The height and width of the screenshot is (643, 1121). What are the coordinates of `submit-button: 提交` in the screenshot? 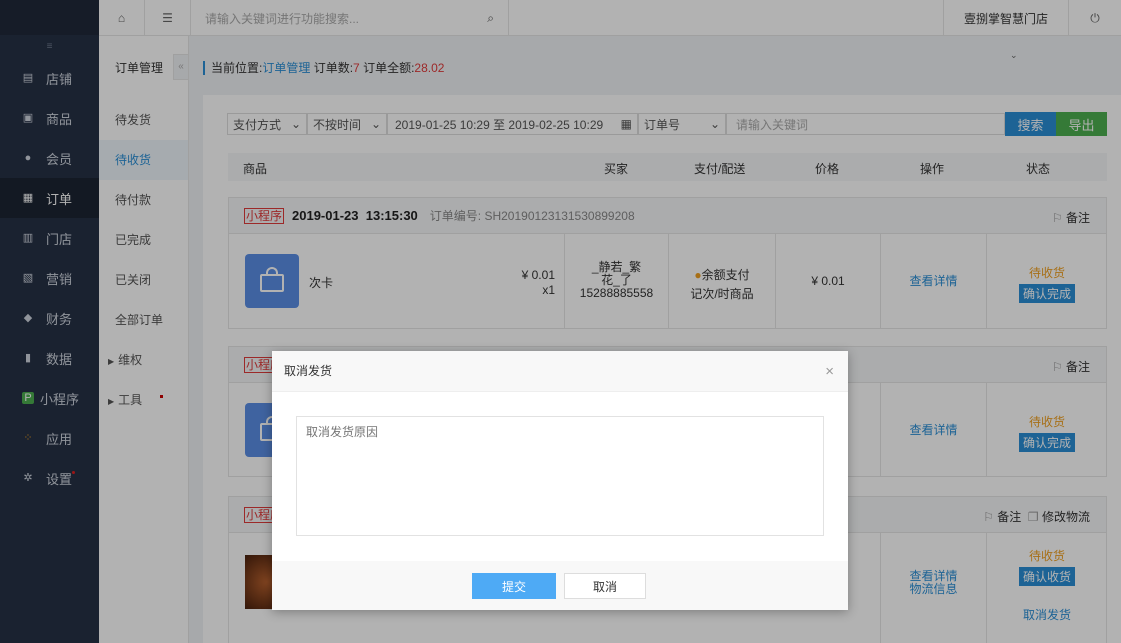 It's located at (514, 586).